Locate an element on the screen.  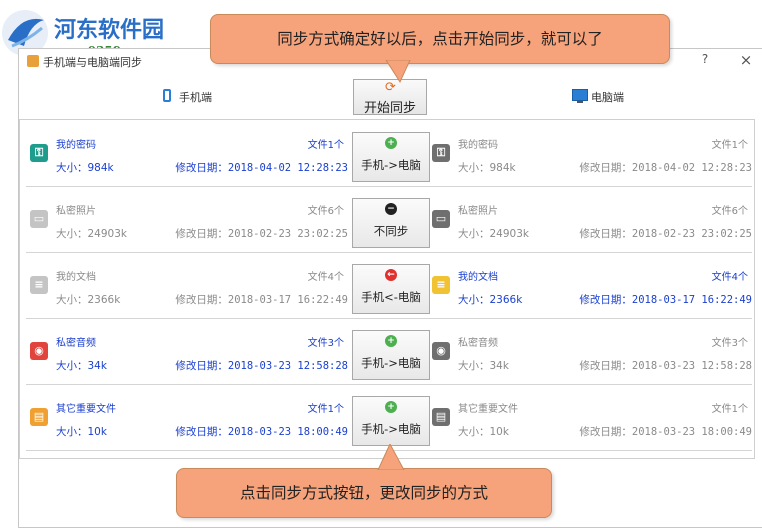
sync-direction-button: ← 手机<-电脑 is located at coordinates (391, 289).